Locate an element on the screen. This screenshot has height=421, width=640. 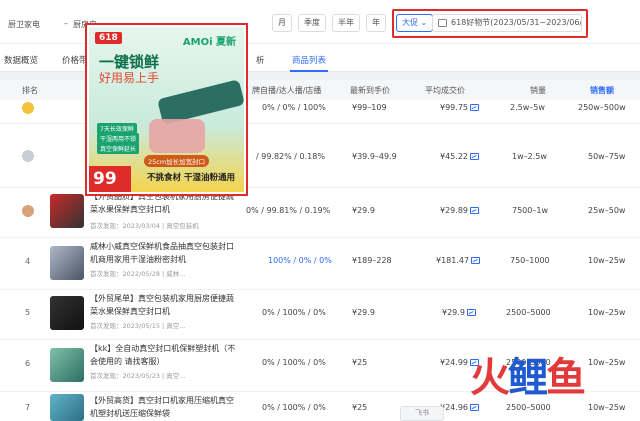
lark-button: 飞书 is located at coordinates (422, 413).